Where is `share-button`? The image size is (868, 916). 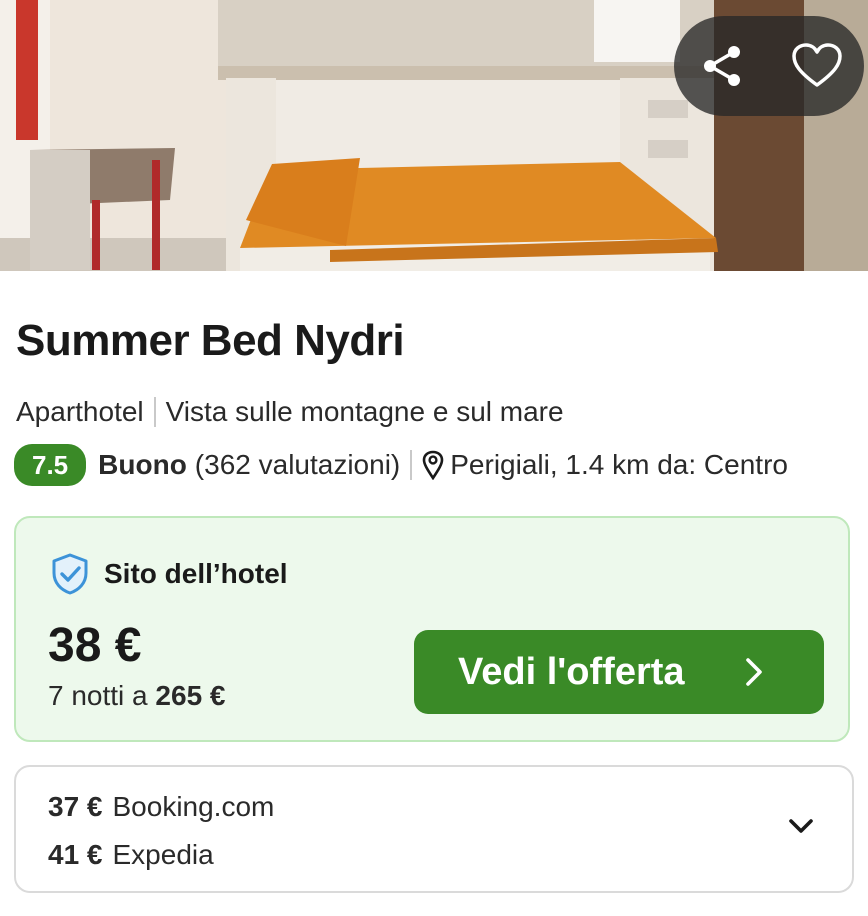
share-button is located at coordinates (722, 66).